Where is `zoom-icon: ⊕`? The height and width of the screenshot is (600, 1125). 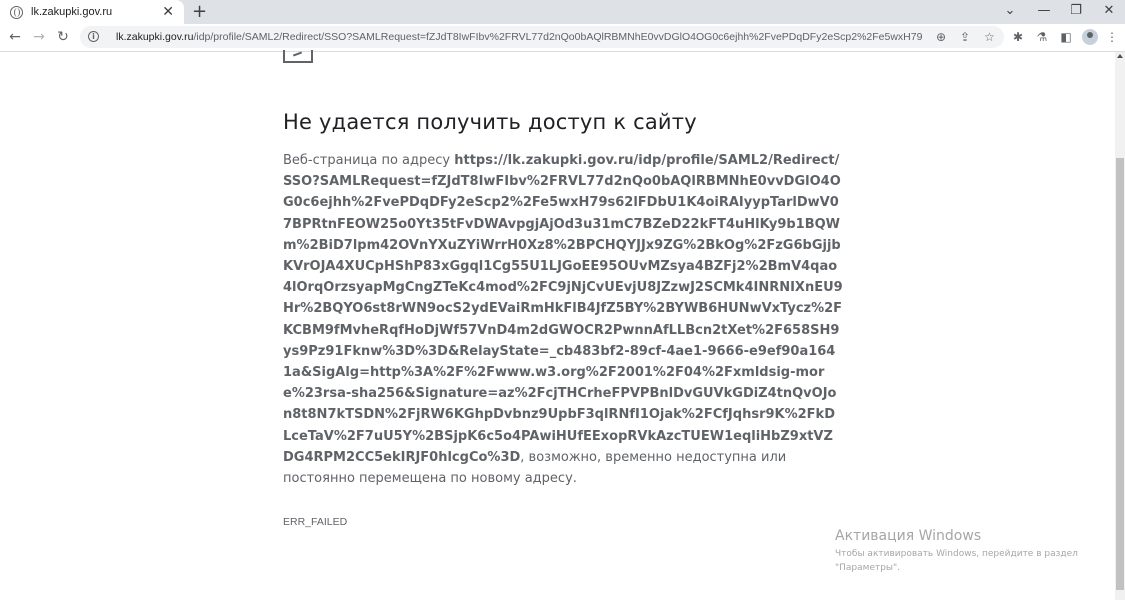
zoom-icon: ⊕ is located at coordinates (941, 37).